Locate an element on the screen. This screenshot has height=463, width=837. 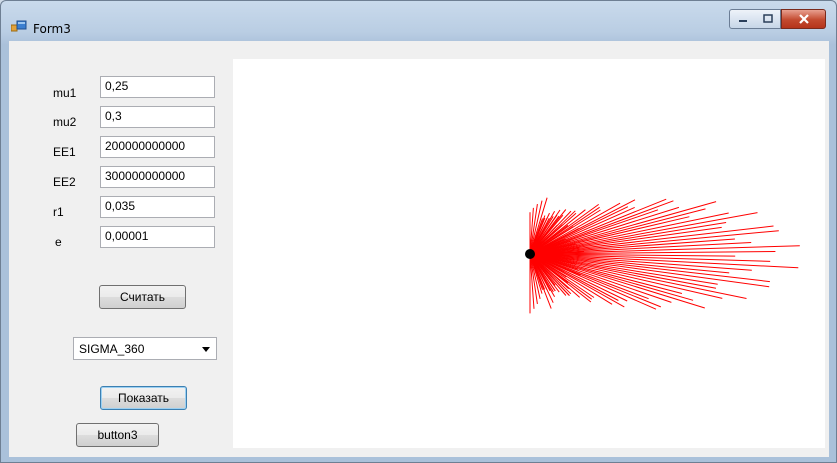
e-input: 0,00001 is located at coordinates (157, 237).